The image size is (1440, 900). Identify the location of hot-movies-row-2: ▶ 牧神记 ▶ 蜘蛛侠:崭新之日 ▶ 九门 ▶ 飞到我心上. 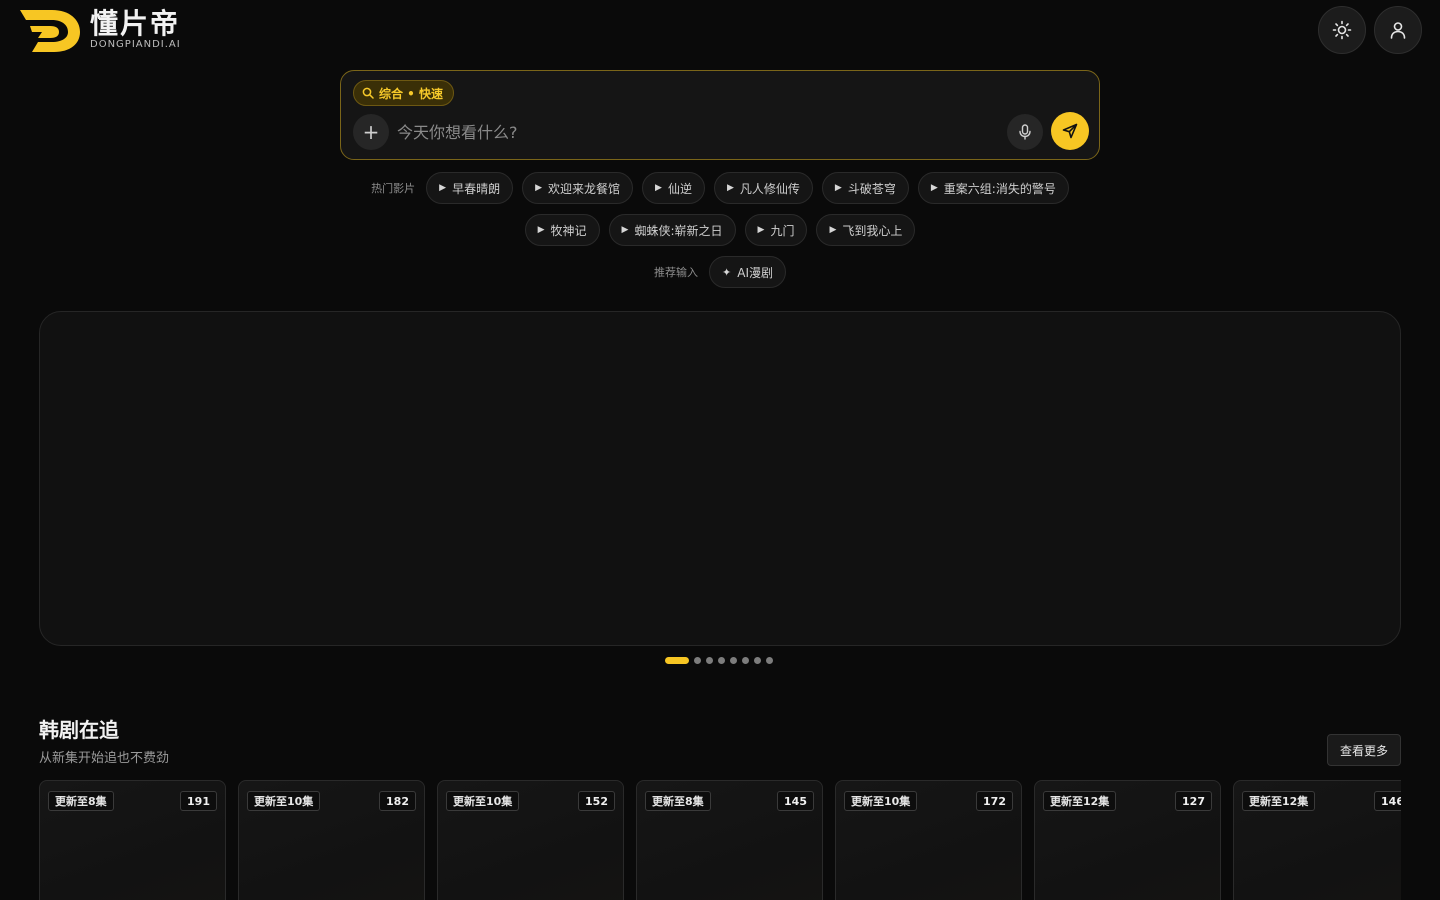
(720, 230).